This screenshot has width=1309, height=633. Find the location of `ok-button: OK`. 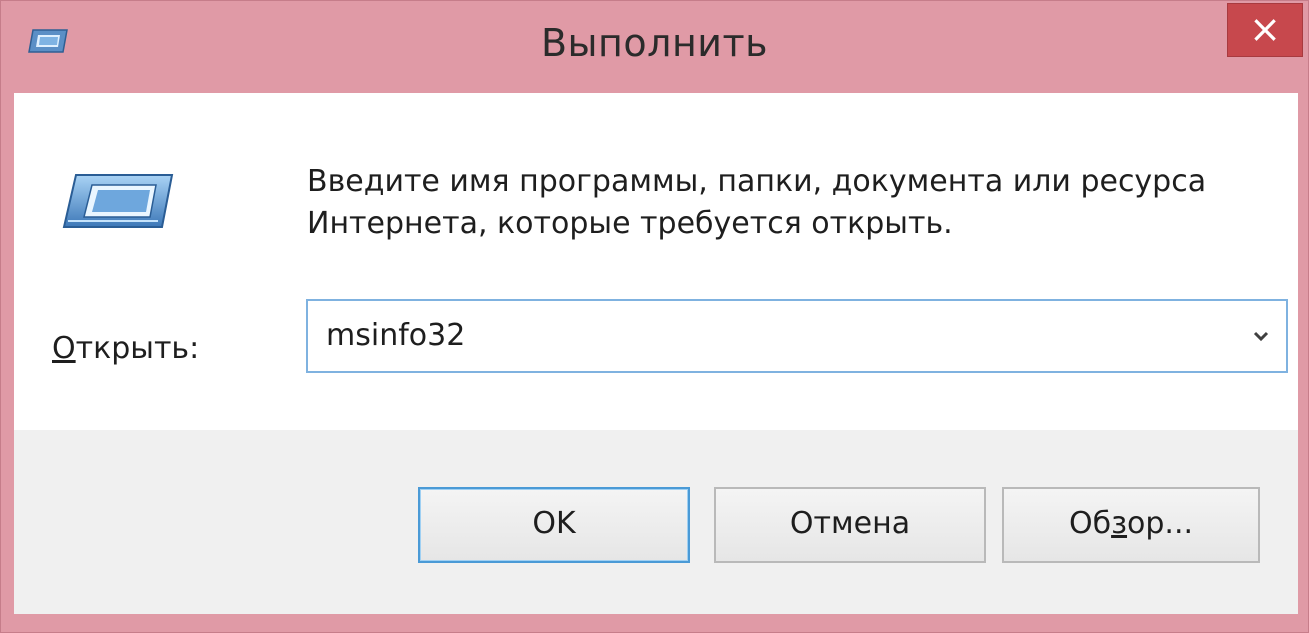

ok-button: OK is located at coordinates (554, 525).